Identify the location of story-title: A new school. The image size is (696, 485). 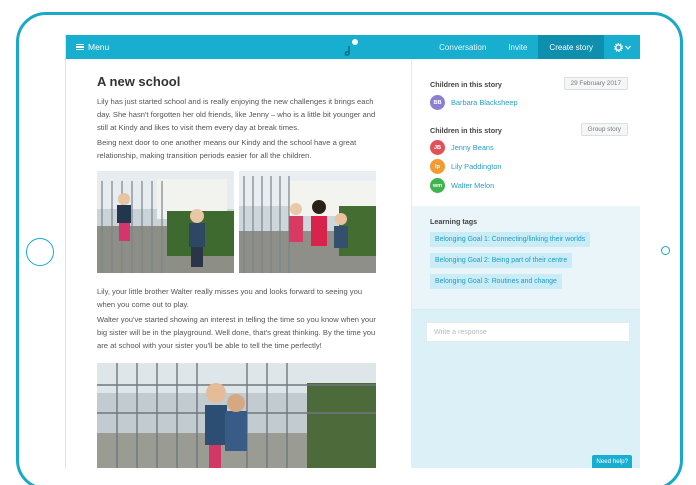
(139, 81).